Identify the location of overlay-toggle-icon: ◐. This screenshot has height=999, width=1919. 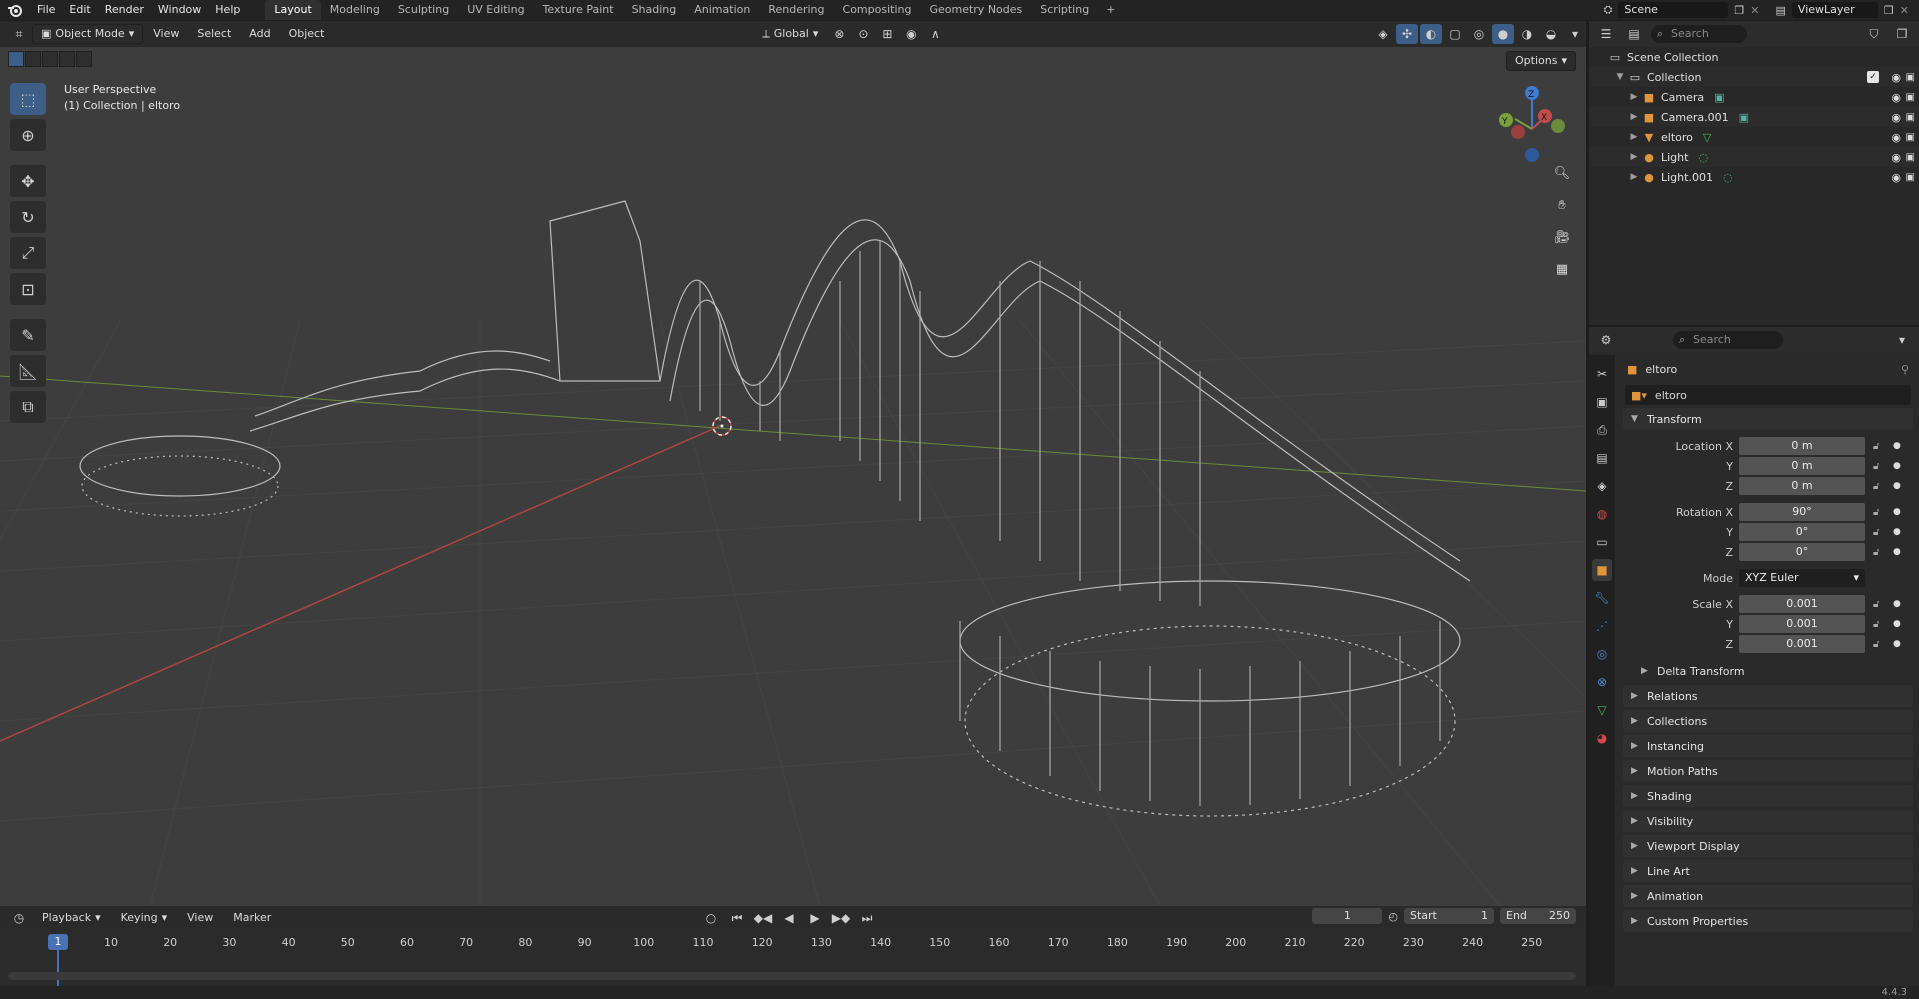
(1431, 34).